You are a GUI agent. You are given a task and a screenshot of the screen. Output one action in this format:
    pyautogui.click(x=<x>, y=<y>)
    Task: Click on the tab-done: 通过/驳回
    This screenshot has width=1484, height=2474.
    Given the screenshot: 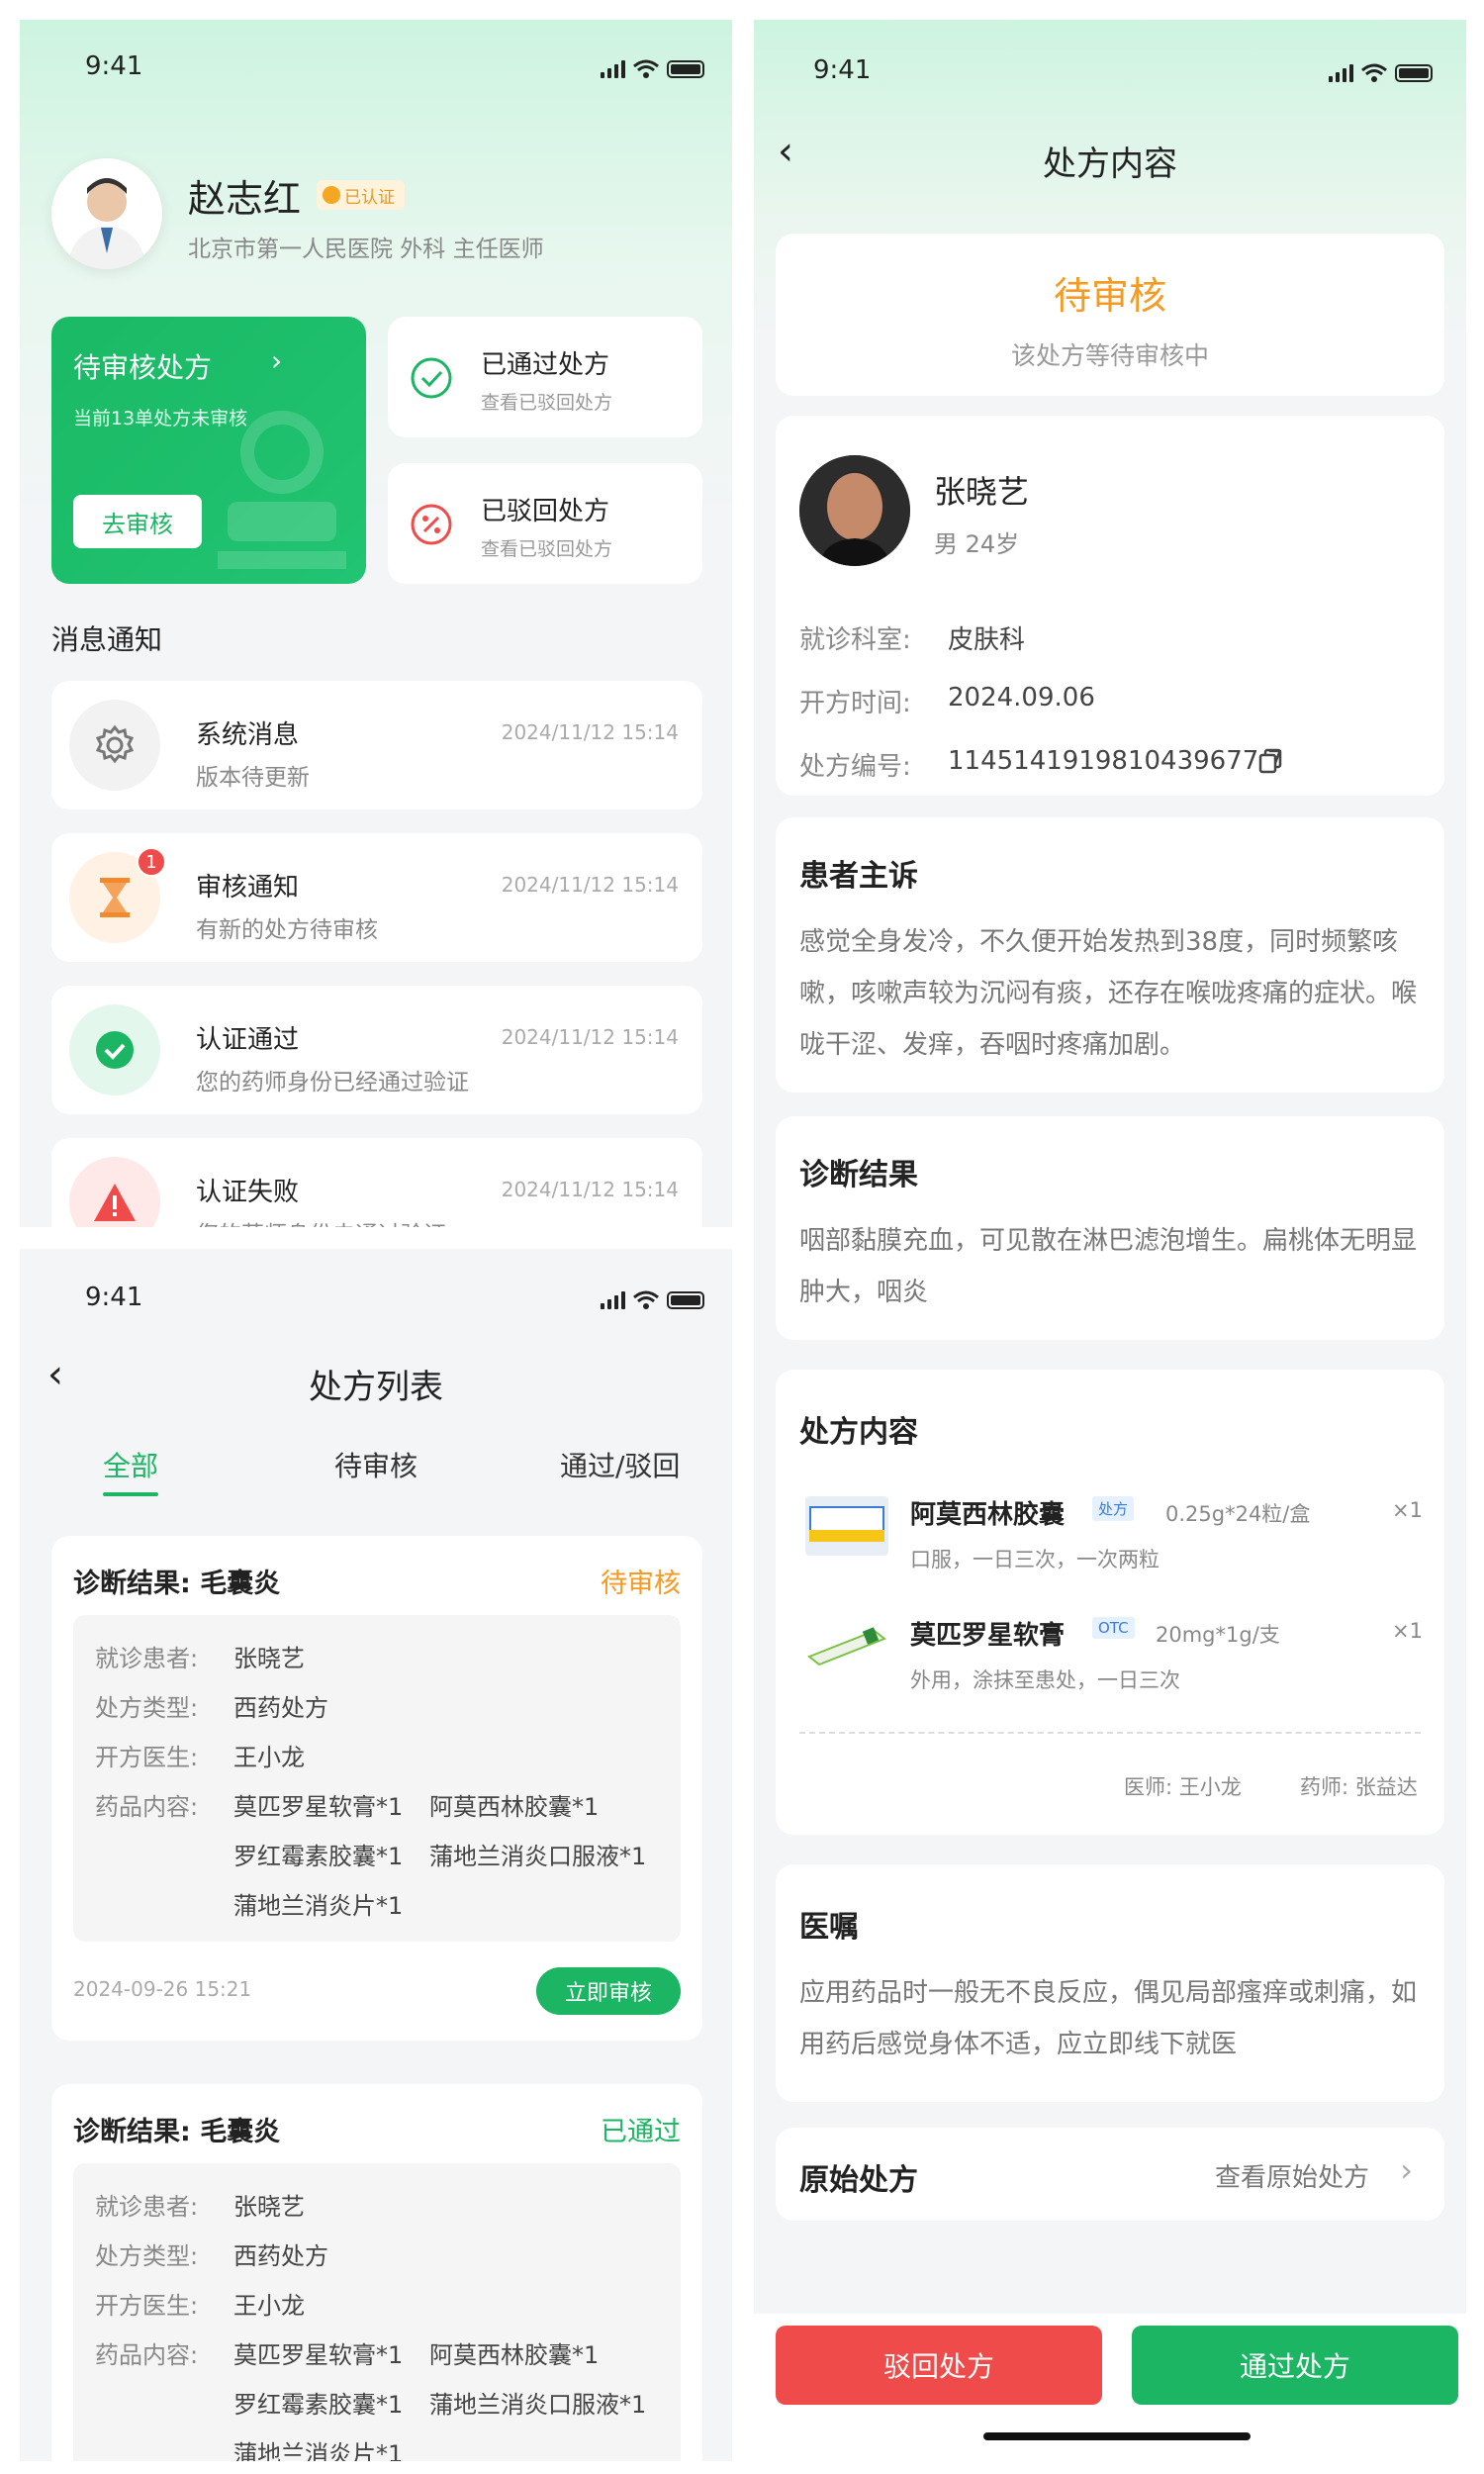 What is the action you would take?
    pyautogui.click(x=620, y=1465)
    